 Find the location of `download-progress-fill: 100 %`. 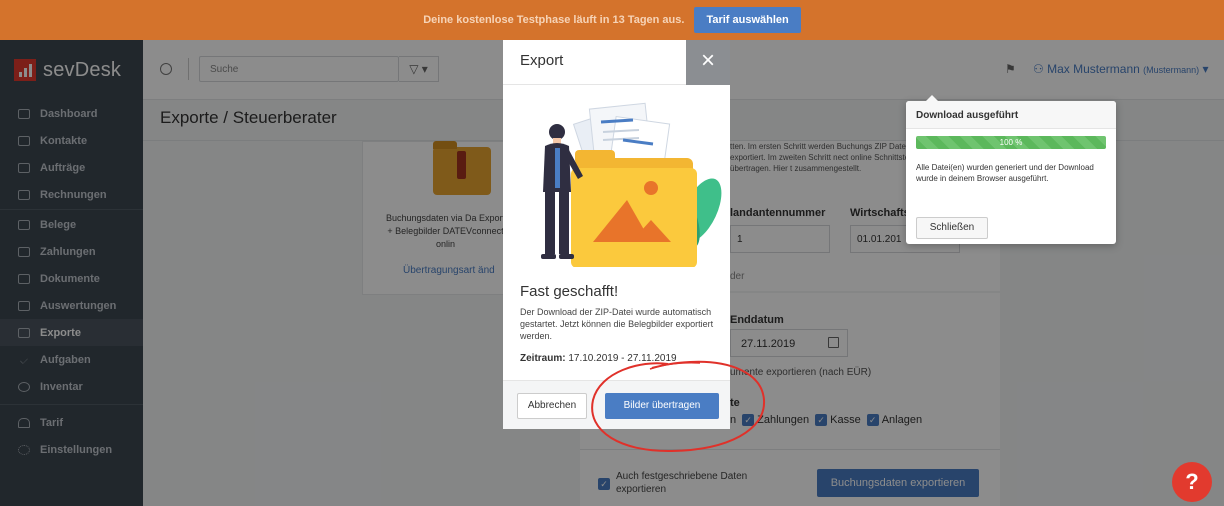

download-progress-fill: 100 % is located at coordinates (1011, 142).